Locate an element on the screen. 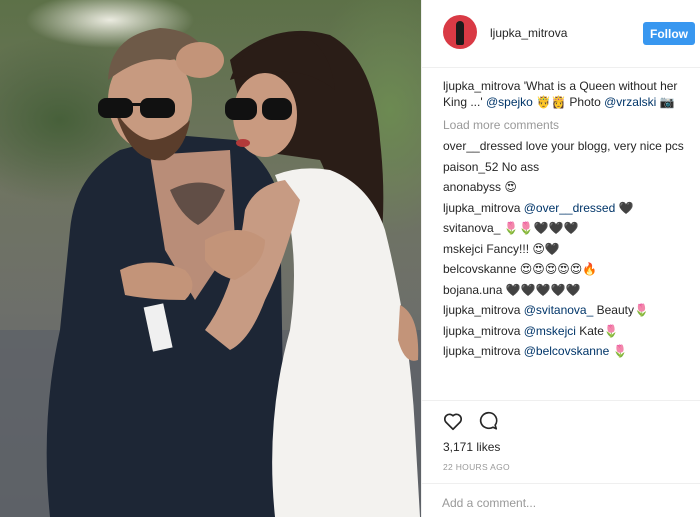 This screenshot has width=700, height=518. post-actions: 3,171 likes 22 HOURS AGO is located at coordinates (561, 458).